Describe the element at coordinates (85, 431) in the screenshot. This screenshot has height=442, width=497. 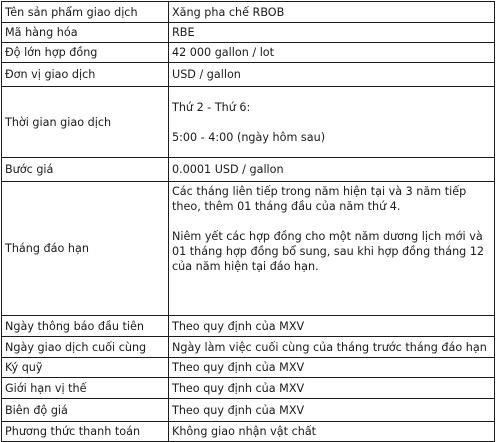
I see `row-label: Phương thức thanh toán` at that location.